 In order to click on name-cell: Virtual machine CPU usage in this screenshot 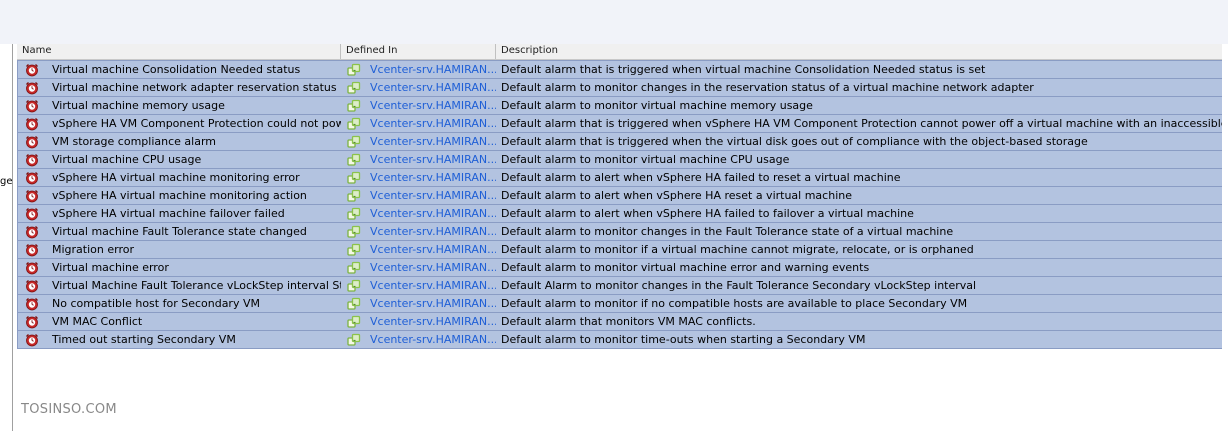, I will do `click(179, 159)`.